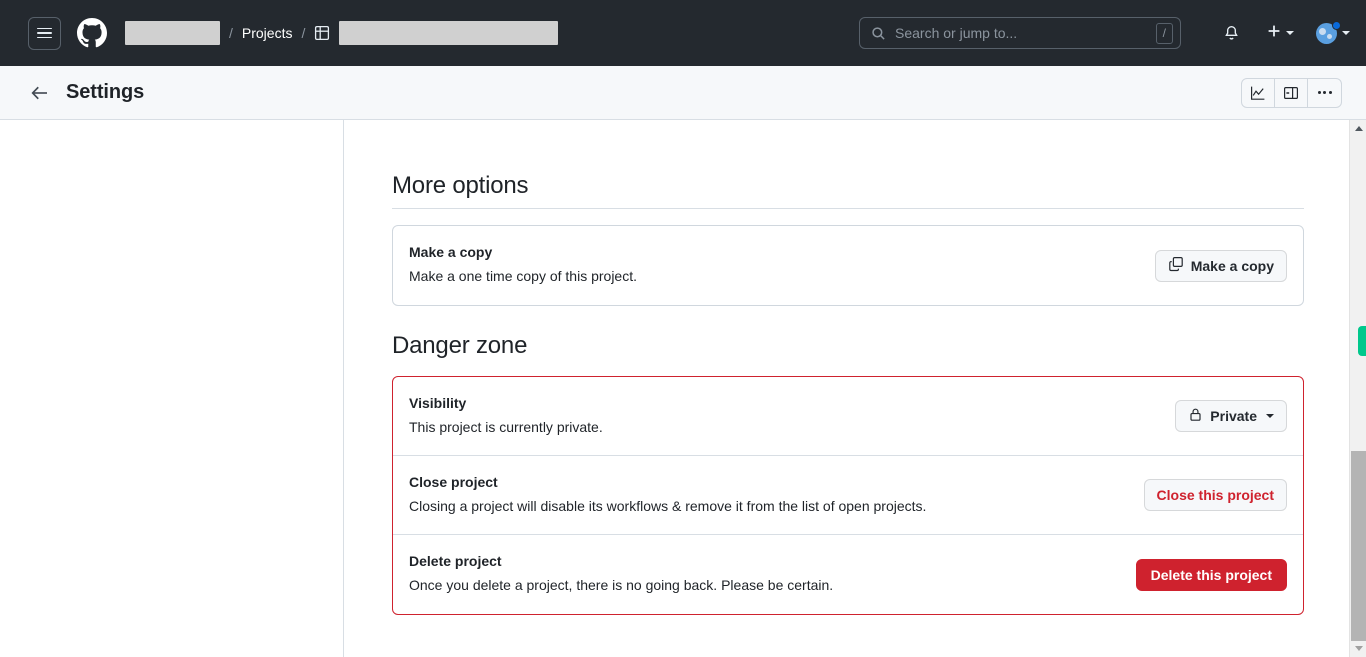  I want to click on notification-dot, so click(1336, 25).